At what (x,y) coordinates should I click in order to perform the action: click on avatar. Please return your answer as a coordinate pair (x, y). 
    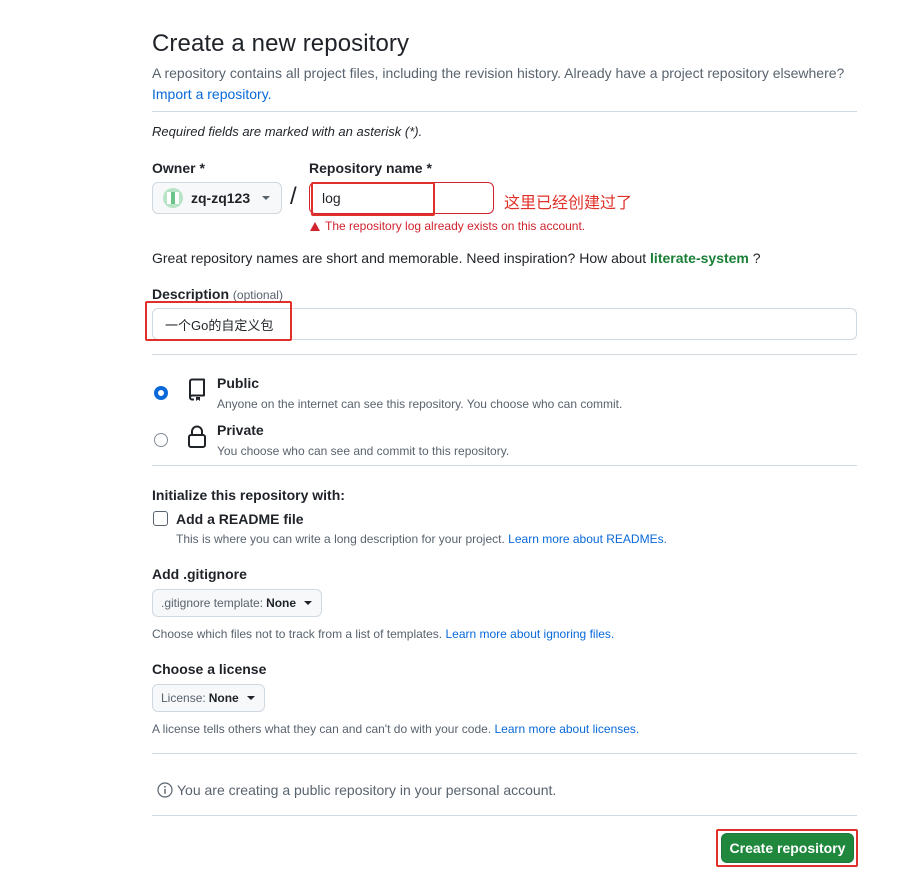
    Looking at the image, I should click on (173, 198).